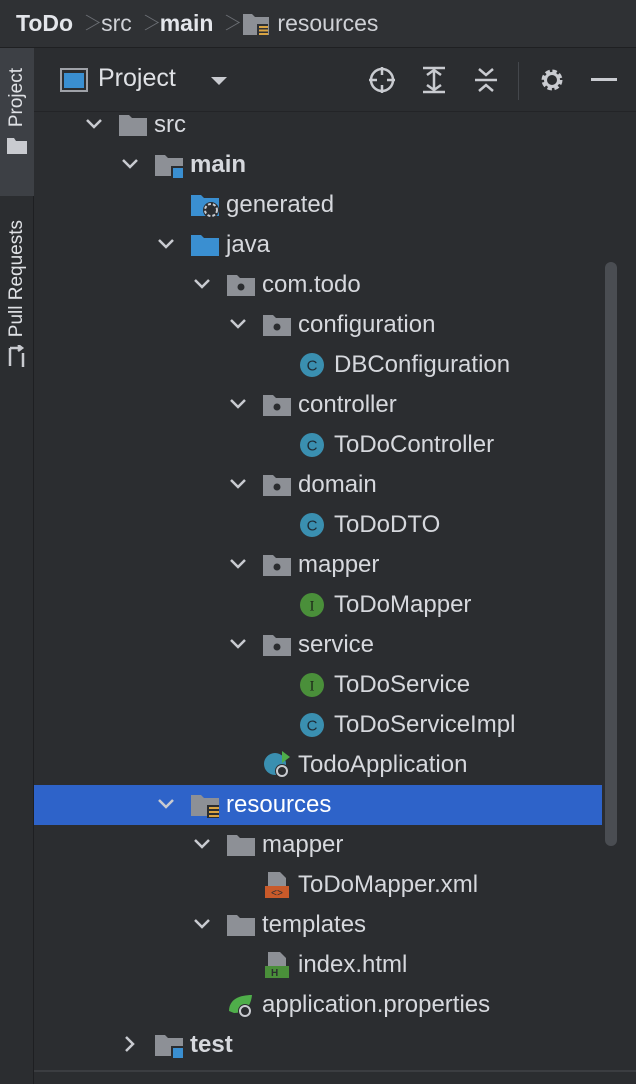  I want to click on tree-item-label: ToDoServiceImpl, so click(425, 724).